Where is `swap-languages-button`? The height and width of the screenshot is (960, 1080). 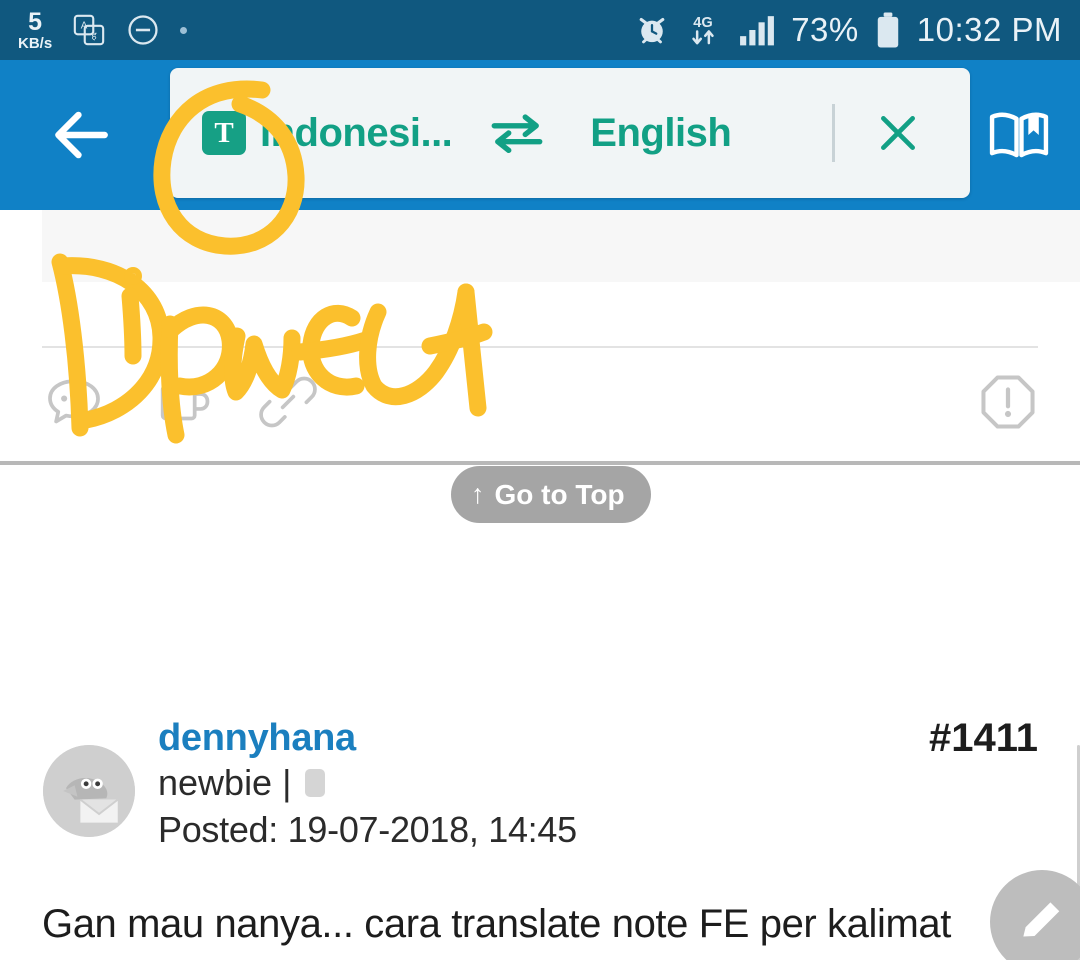
swap-languages-button is located at coordinates (517, 133).